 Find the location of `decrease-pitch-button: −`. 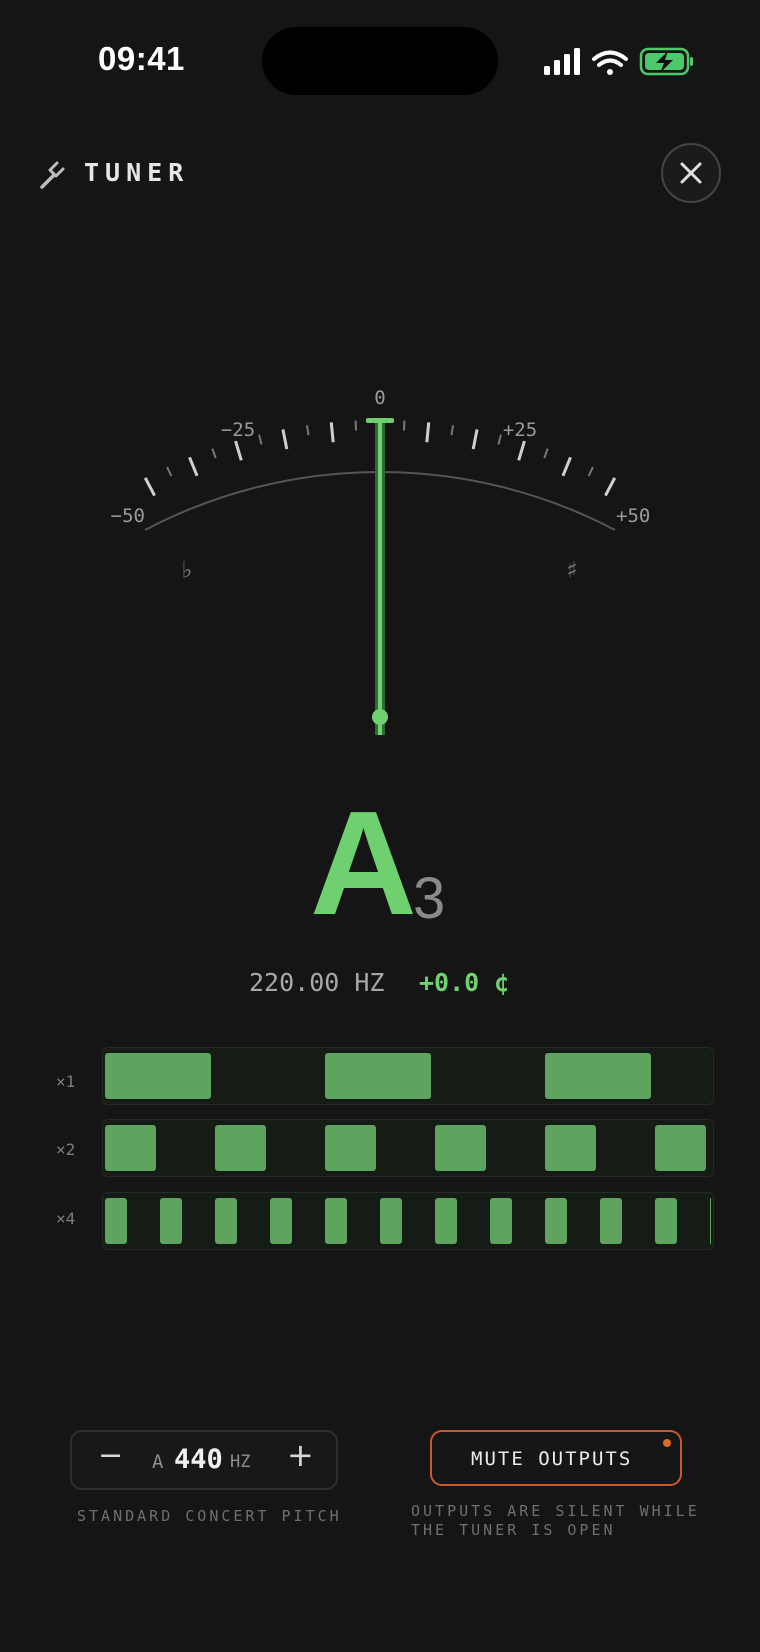

decrease-pitch-button: − is located at coordinates (110, 1455).